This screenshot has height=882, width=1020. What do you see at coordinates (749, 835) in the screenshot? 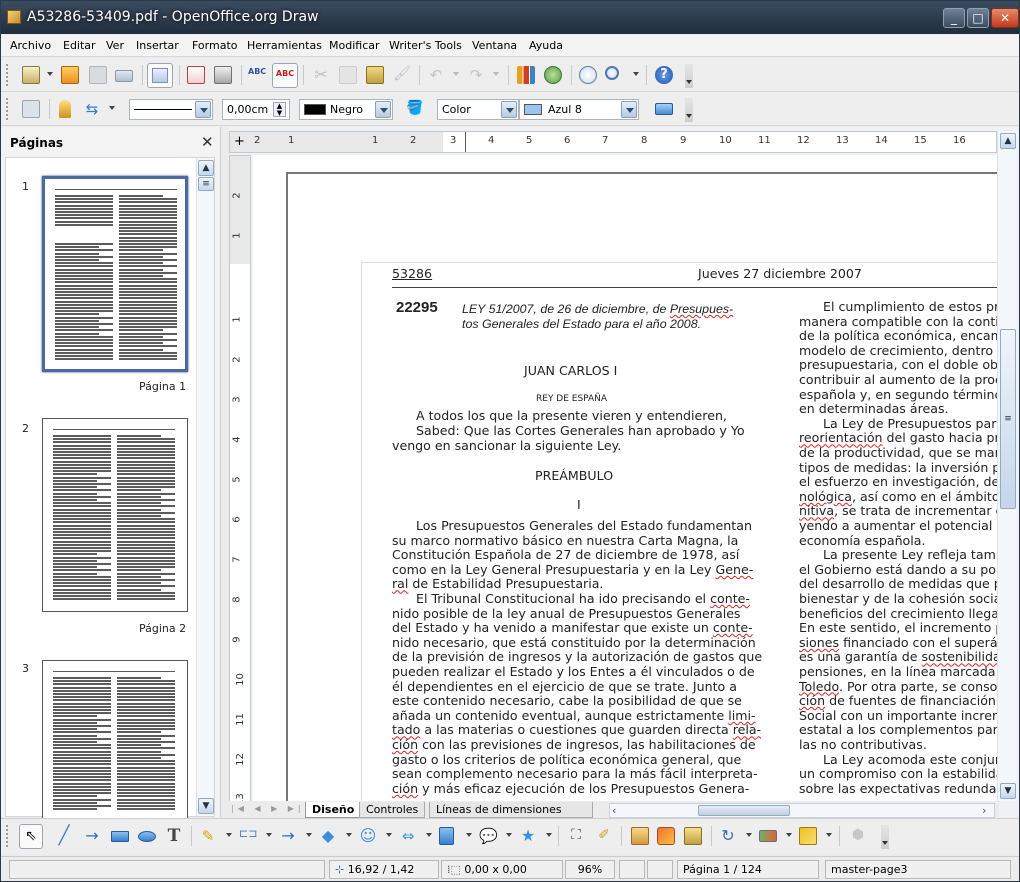
I see `rotate-dropdown-icon` at bounding box center [749, 835].